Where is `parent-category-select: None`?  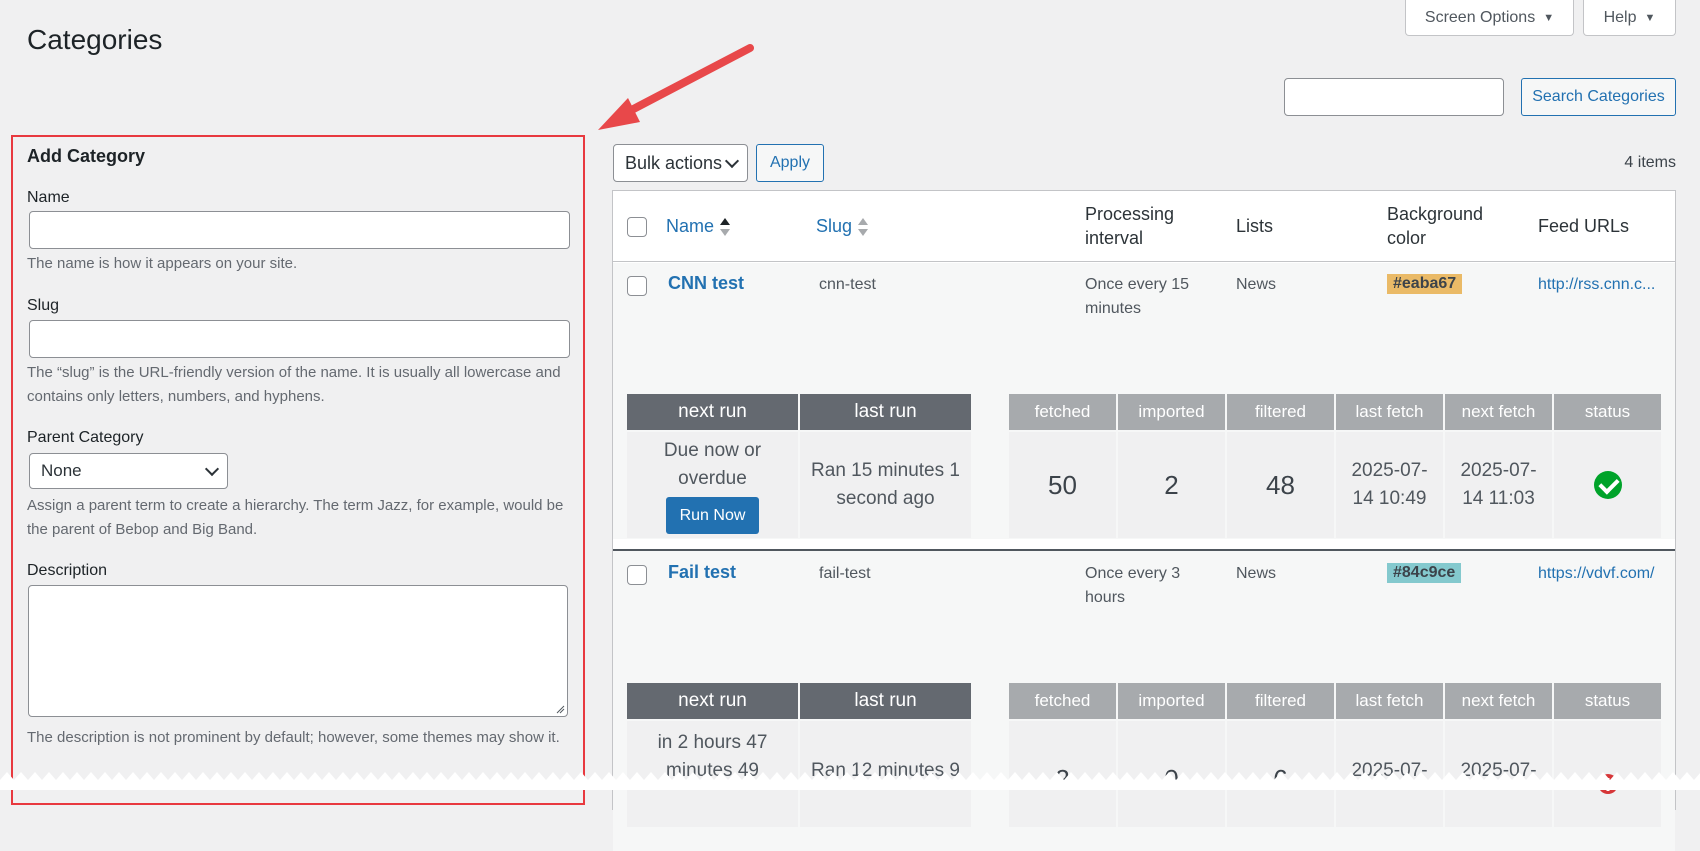
parent-category-select: None is located at coordinates (128, 471).